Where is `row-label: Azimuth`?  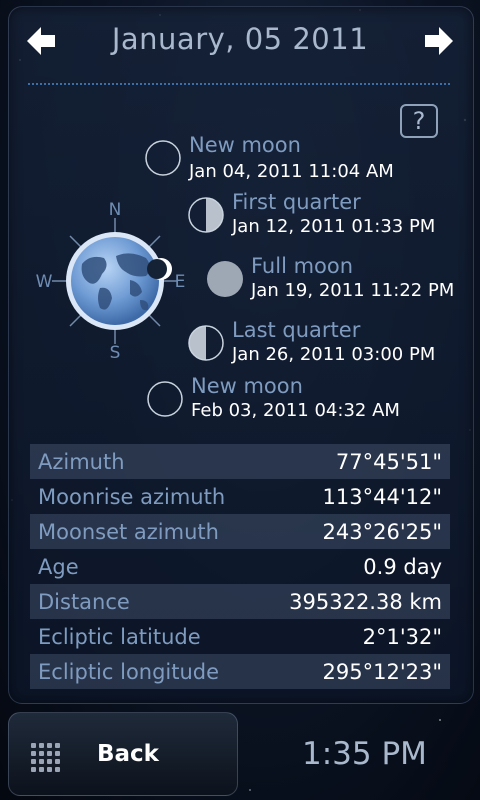 row-label: Azimuth is located at coordinates (81, 461).